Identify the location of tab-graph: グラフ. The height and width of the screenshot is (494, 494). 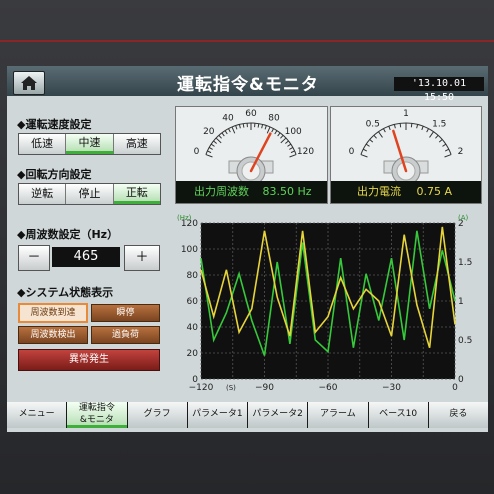
(157, 415).